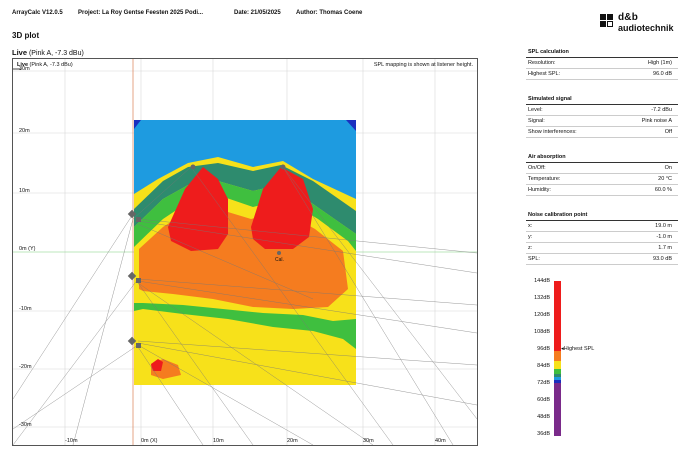 The height and width of the screenshot is (461, 692). I want to click on row-label: Temperature:, so click(544, 179).